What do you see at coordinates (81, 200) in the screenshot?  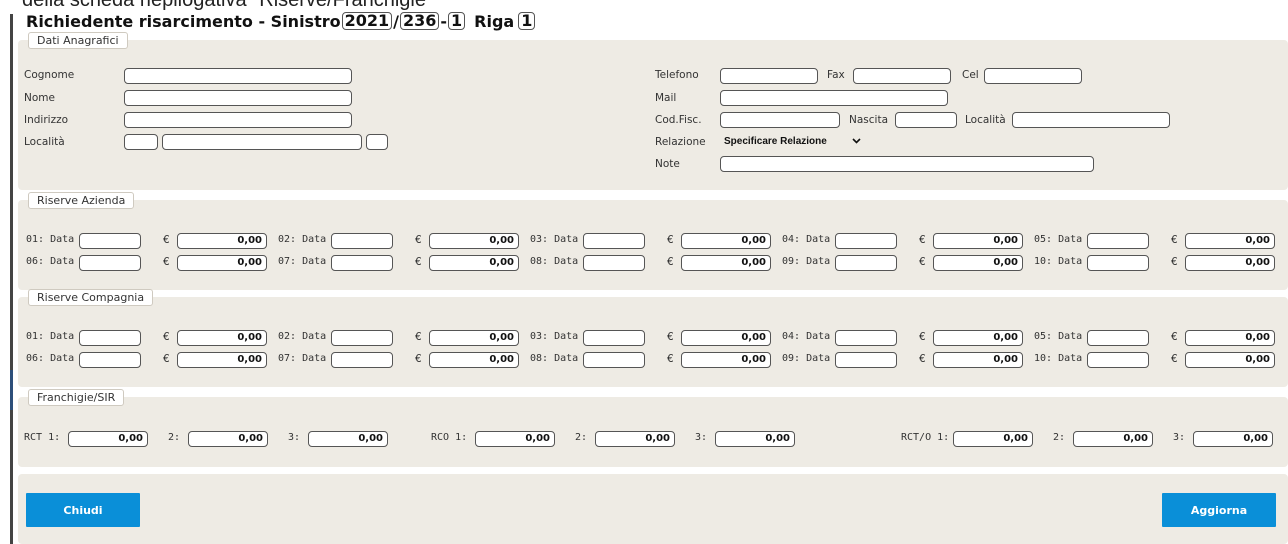 I see `riserve-azienda-legend: Riserve Azienda` at bounding box center [81, 200].